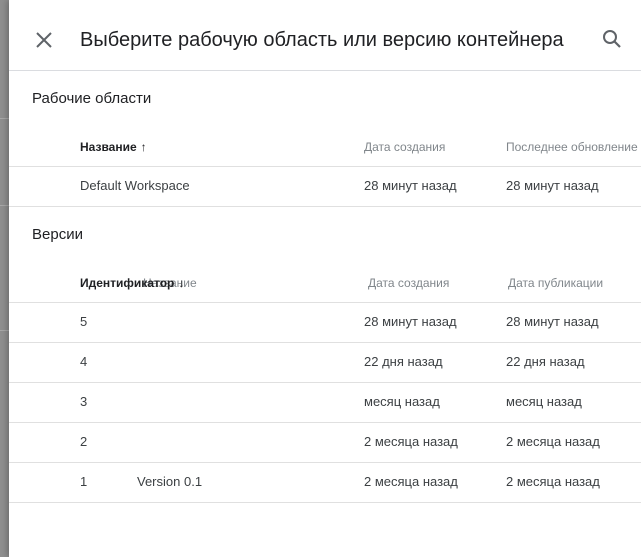 This screenshot has width=641, height=557. What do you see at coordinates (170, 481) in the screenshot?
I see `version-name: Version 0.1` at bounding box center [170, 481].